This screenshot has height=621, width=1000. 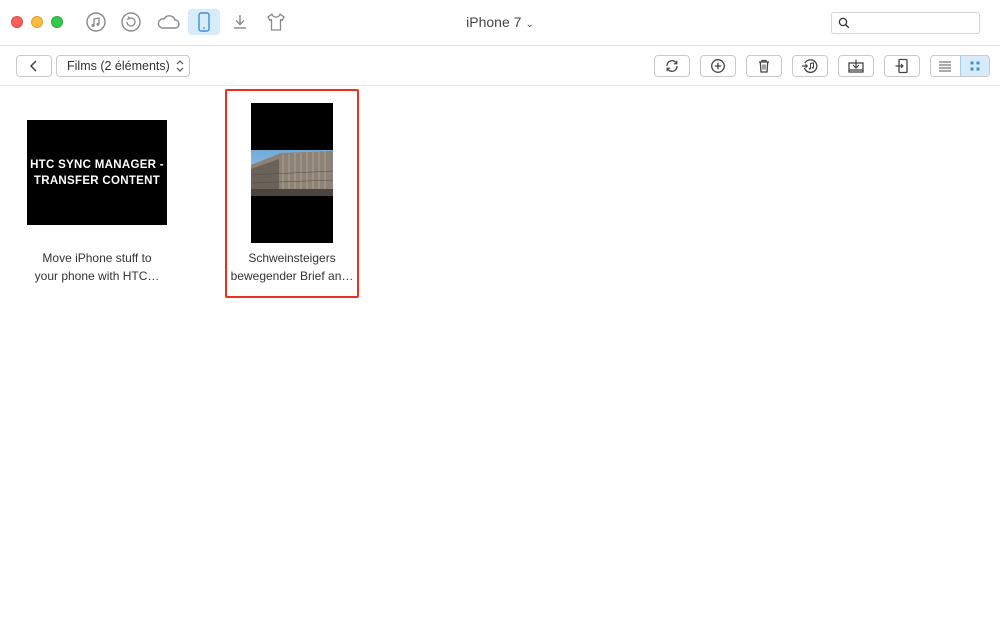 What do you see at coordinates (97, 258) in the screenshot?
I see `caption-line1: Move iPhone stuff to` at bounding box center [97, 258].